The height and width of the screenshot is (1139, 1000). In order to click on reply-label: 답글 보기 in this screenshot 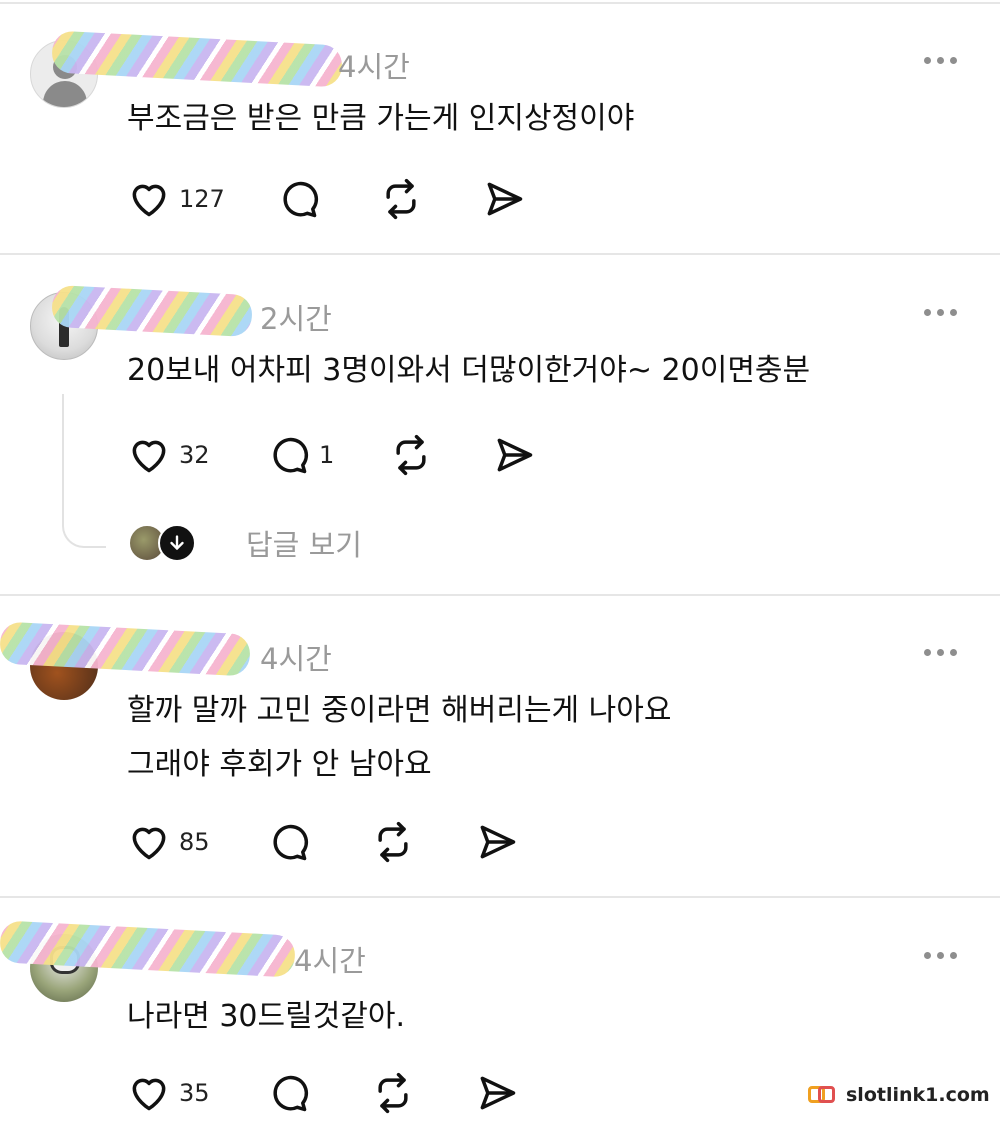, I will do `click(304, 545)`.